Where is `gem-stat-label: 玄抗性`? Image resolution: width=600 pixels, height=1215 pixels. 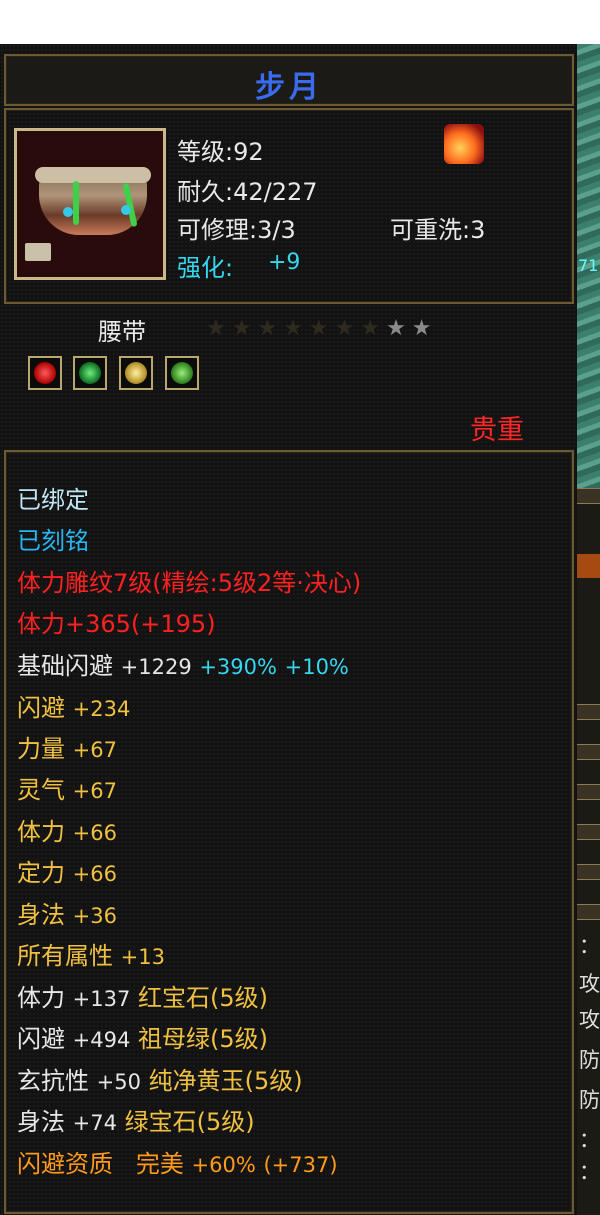 gem-stat-label: 玄抗性 is located at coordinates (53, 1081).